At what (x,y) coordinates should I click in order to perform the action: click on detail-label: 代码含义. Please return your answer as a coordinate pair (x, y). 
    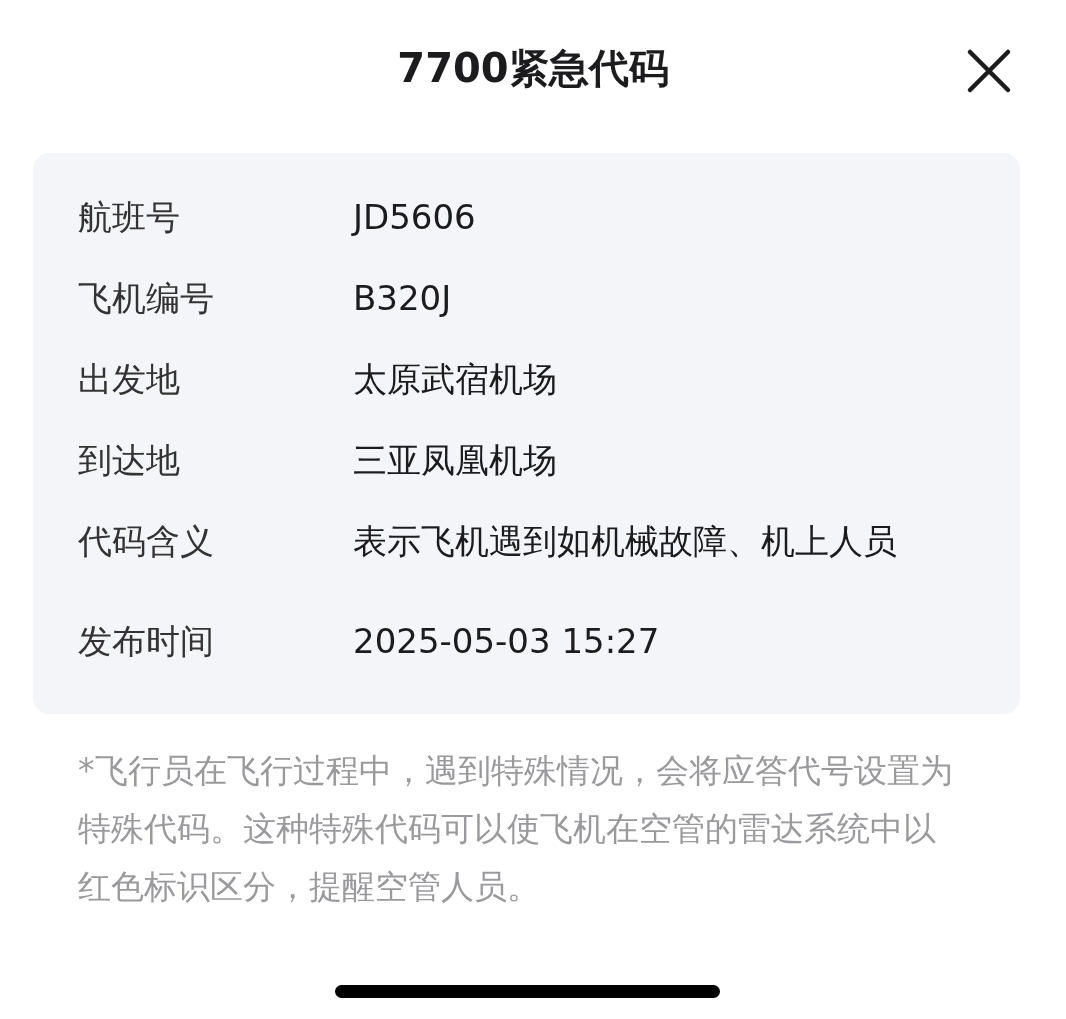
    Looking at the image, I should click on (146, 541).